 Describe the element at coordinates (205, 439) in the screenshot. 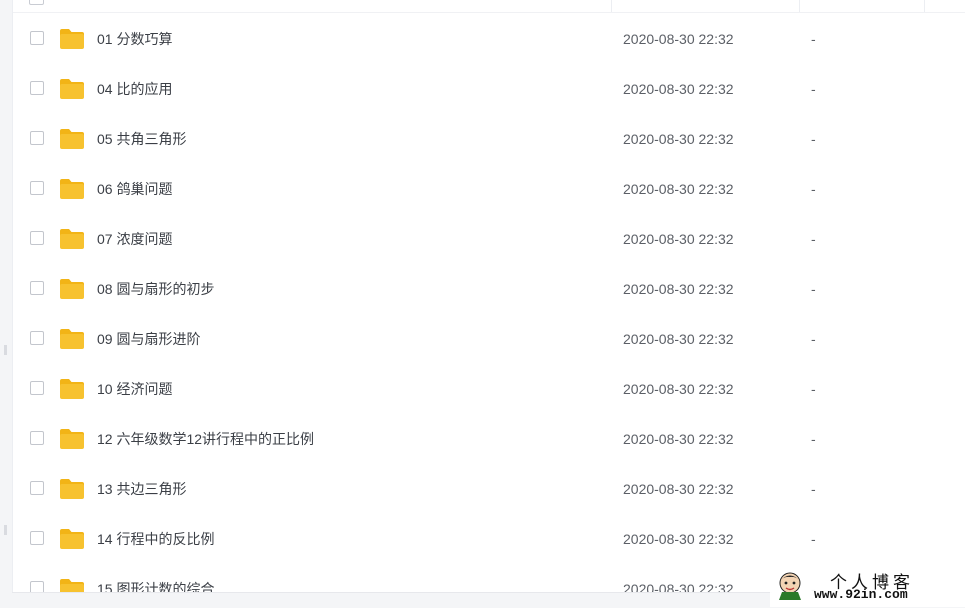

I see `file-name-link: 12 六年级数学12讲行程中的正比例` at that location.